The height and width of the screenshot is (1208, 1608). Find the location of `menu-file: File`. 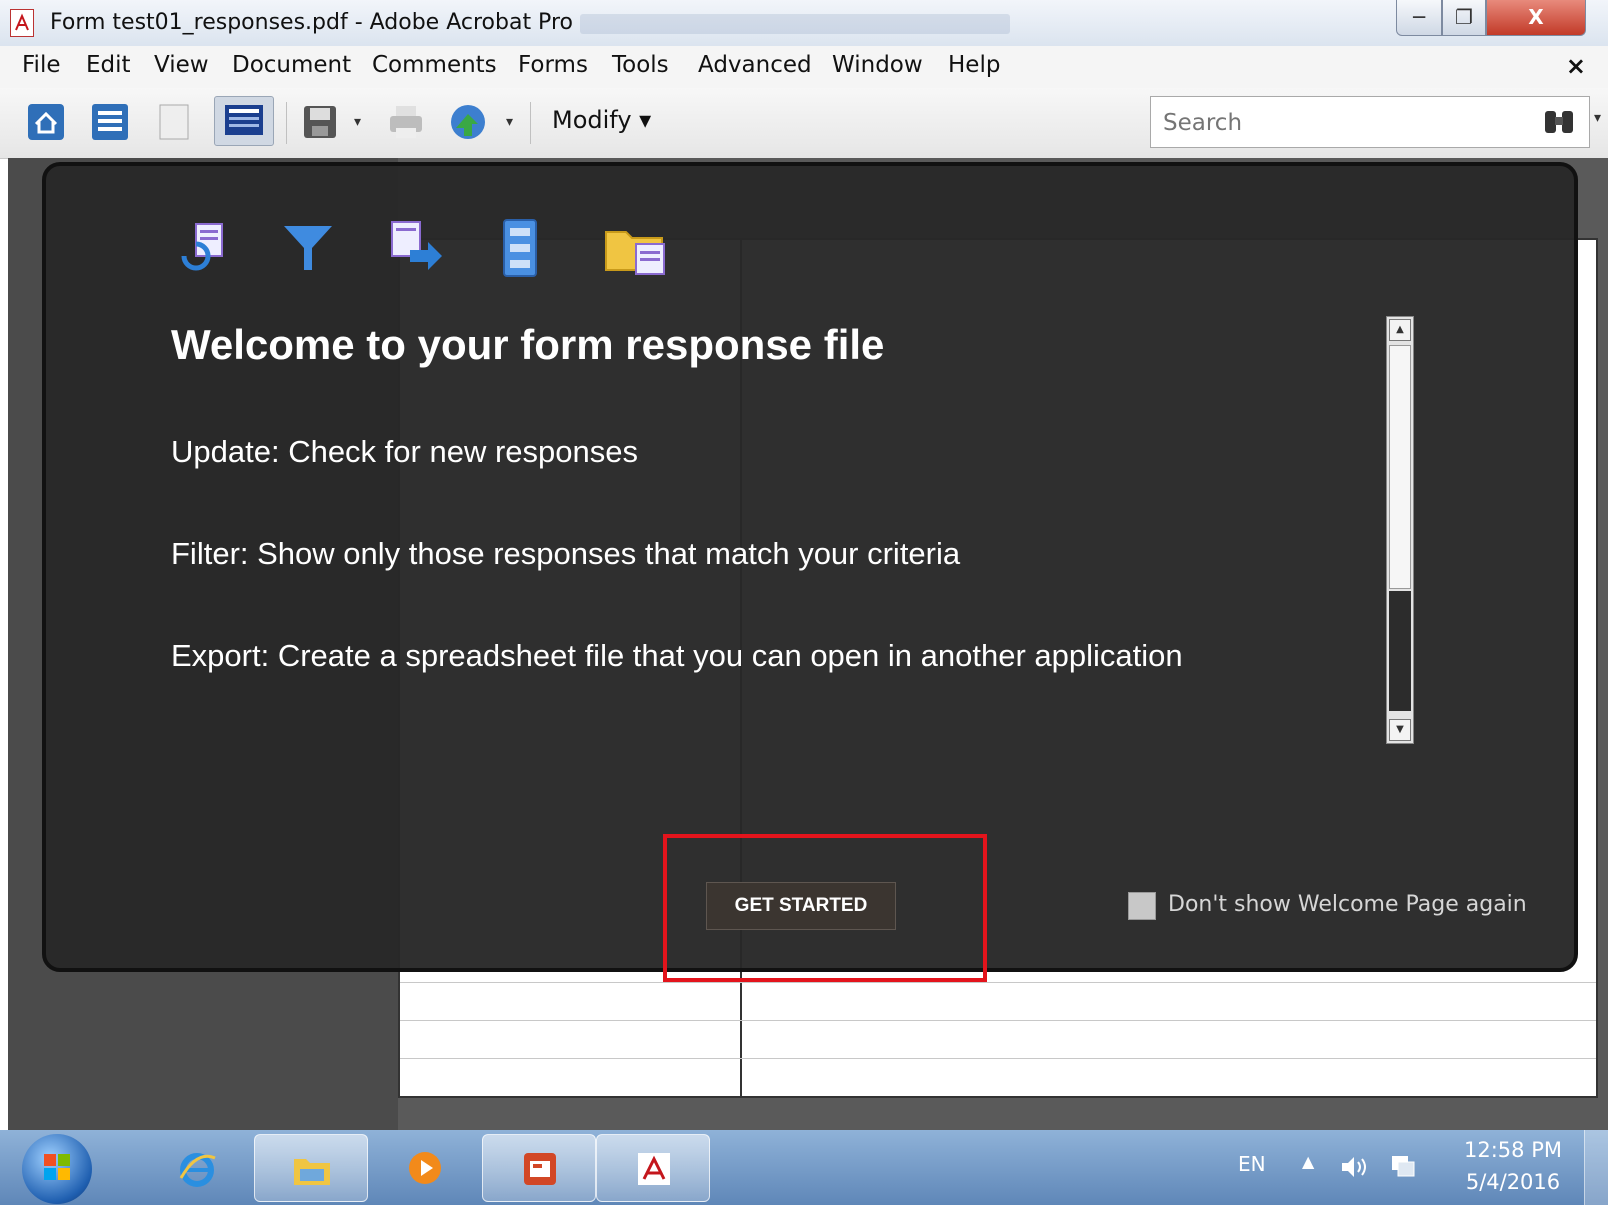

menu-file: File is located at coordinates (41, 65).